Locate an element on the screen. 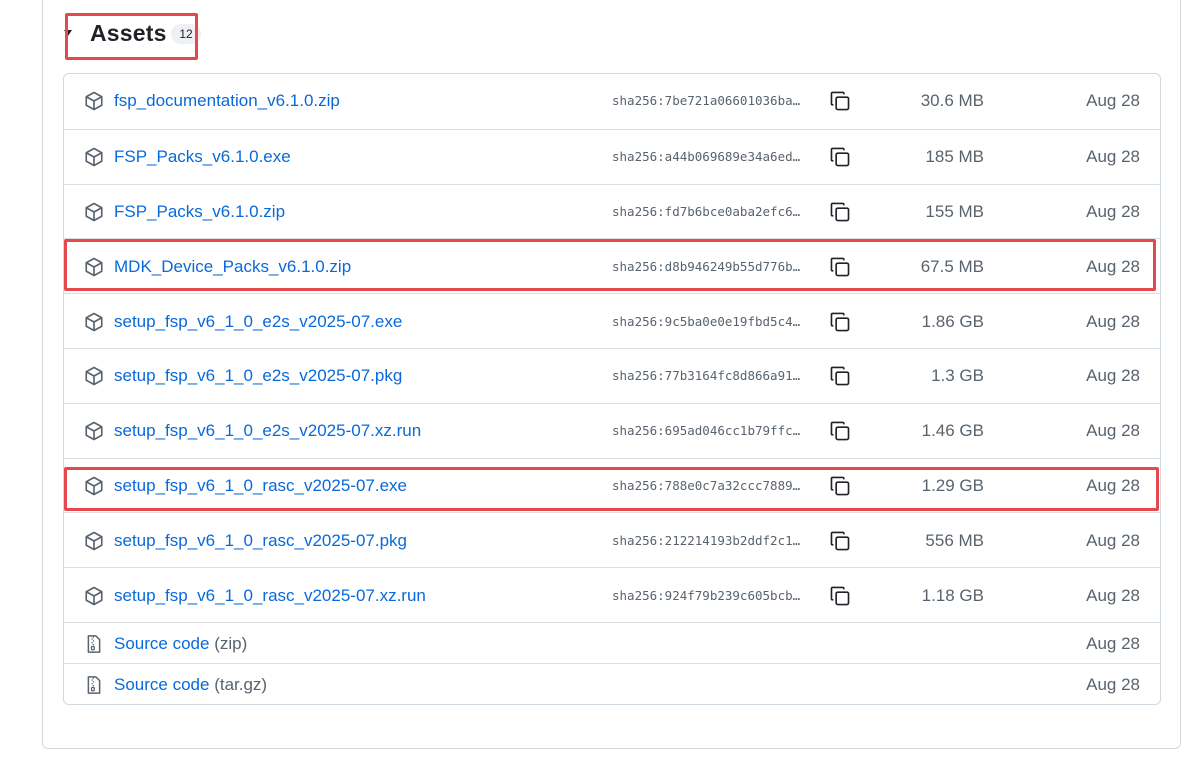 This screenshot has height=764, width=1195. asset-link: setup_fsp_v6_1_0_rasc_v2025-07.xz.run is located at coordinates (270, 596).